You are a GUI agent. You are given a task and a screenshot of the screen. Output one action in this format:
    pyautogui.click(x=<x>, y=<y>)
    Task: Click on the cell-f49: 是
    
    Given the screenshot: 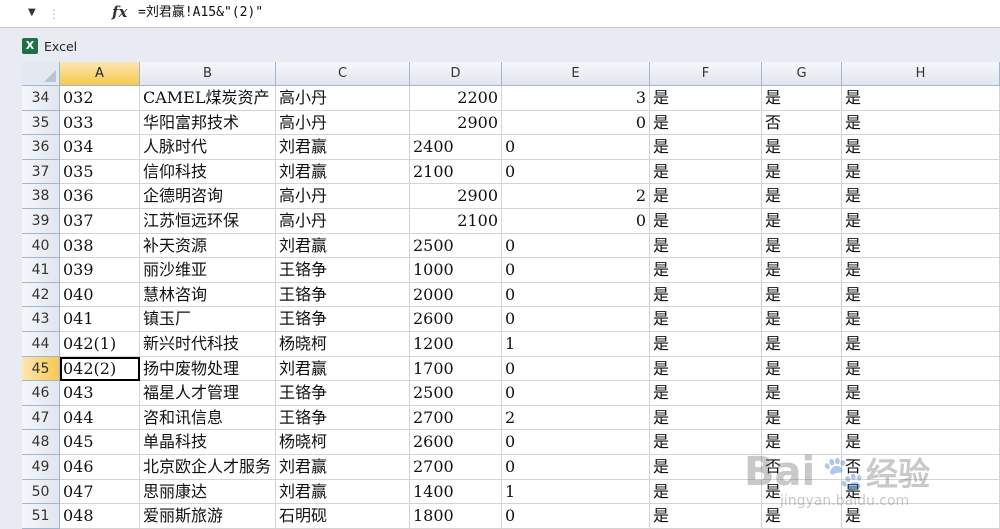 What is the action you would take?
    pyautogui.click(x=706, y=467)
    